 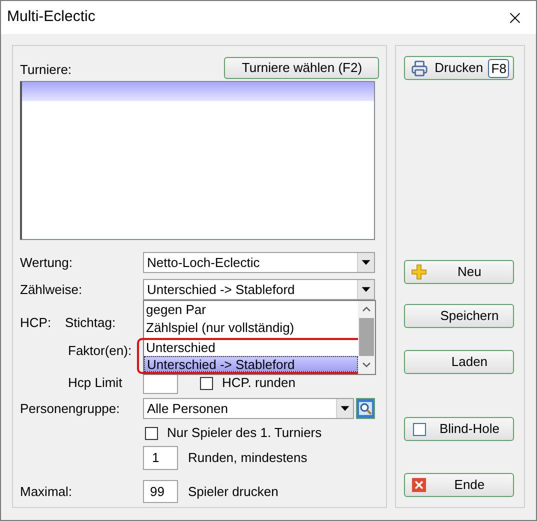 I want to click on dropdown-option: Unterschied -> Stableford, so click(x=251, y=364).